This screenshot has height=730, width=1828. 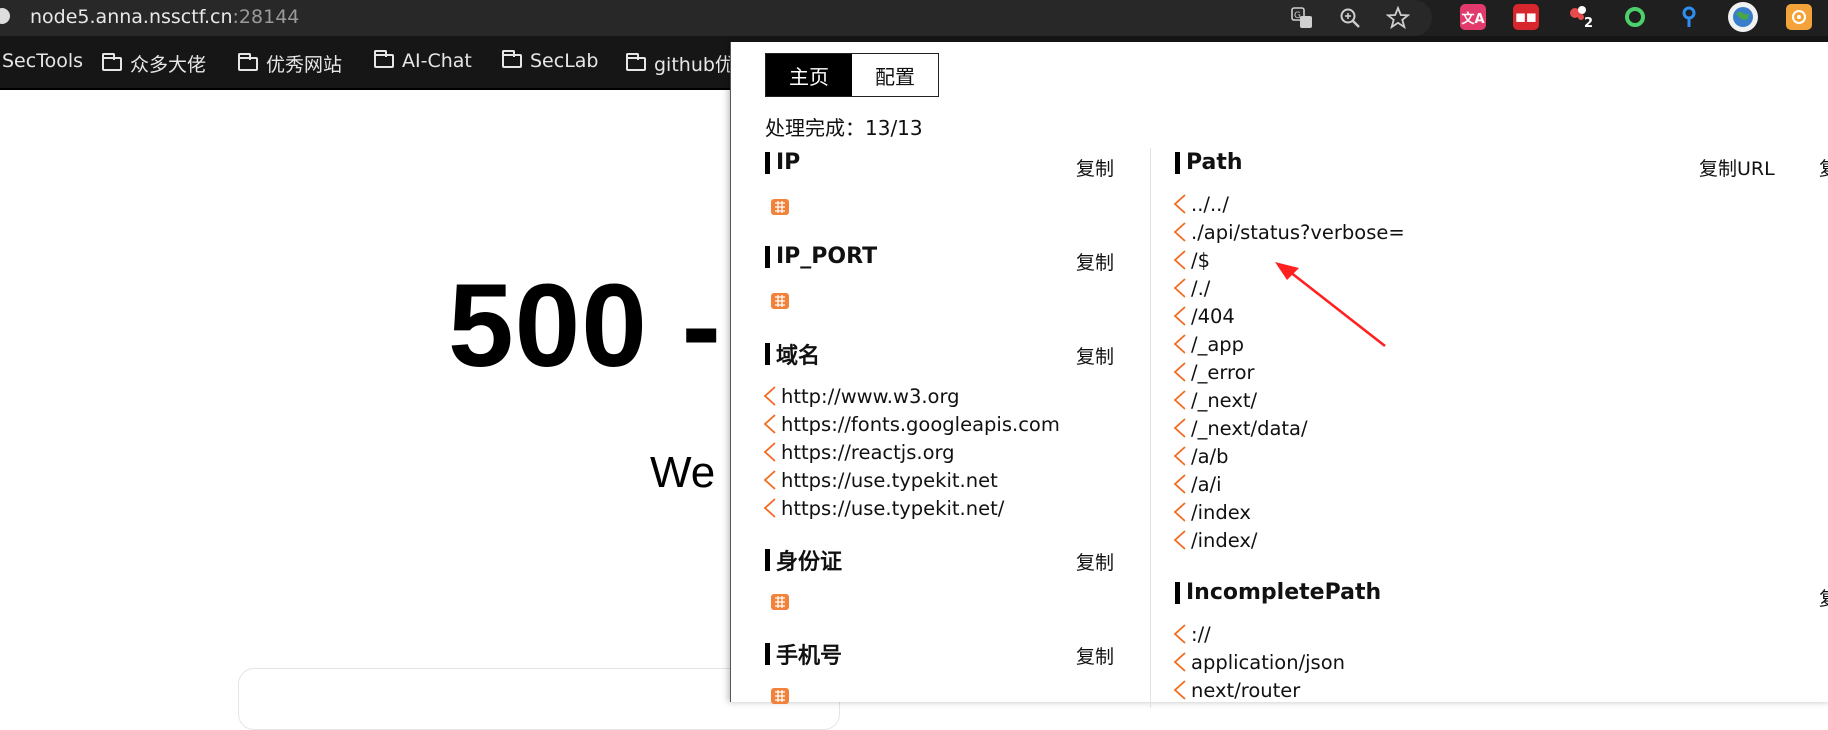 What do you see at coordinates (782, 162) in the screenshot?
I see `section-title-ip: IP` at bounding box center [782, 162].